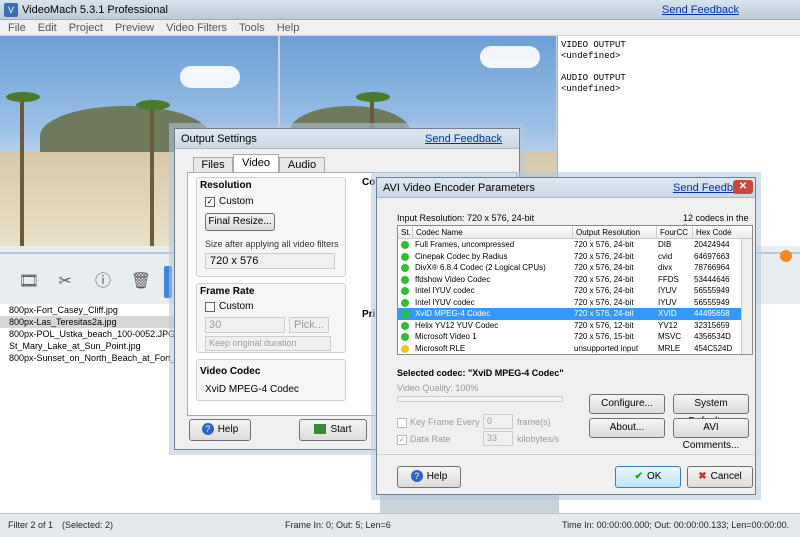  Describe the element at coordinates (268, 343) in the screenshot. I see `duration-select: Keep original duration` at that location.